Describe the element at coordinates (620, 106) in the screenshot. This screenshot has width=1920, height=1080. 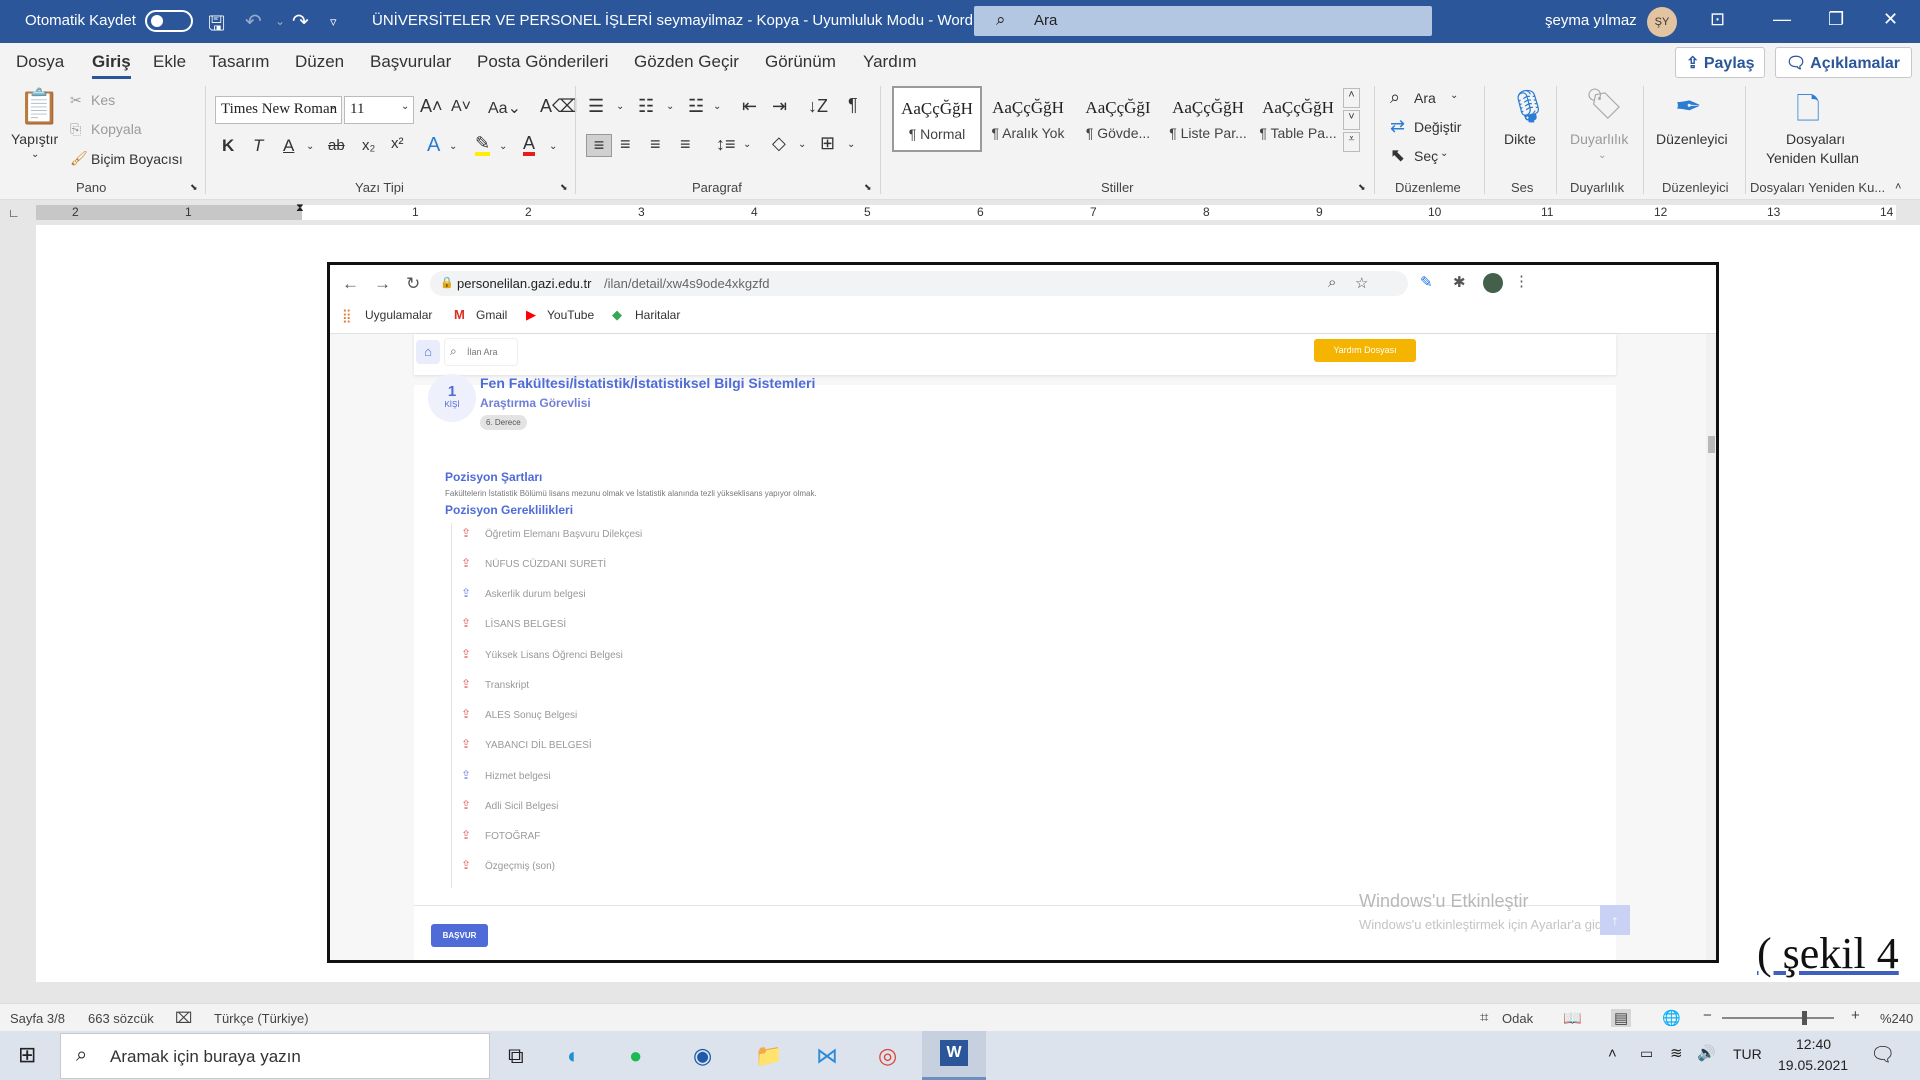
I see `bullets-dropdown-icon: ⌄` at that location.